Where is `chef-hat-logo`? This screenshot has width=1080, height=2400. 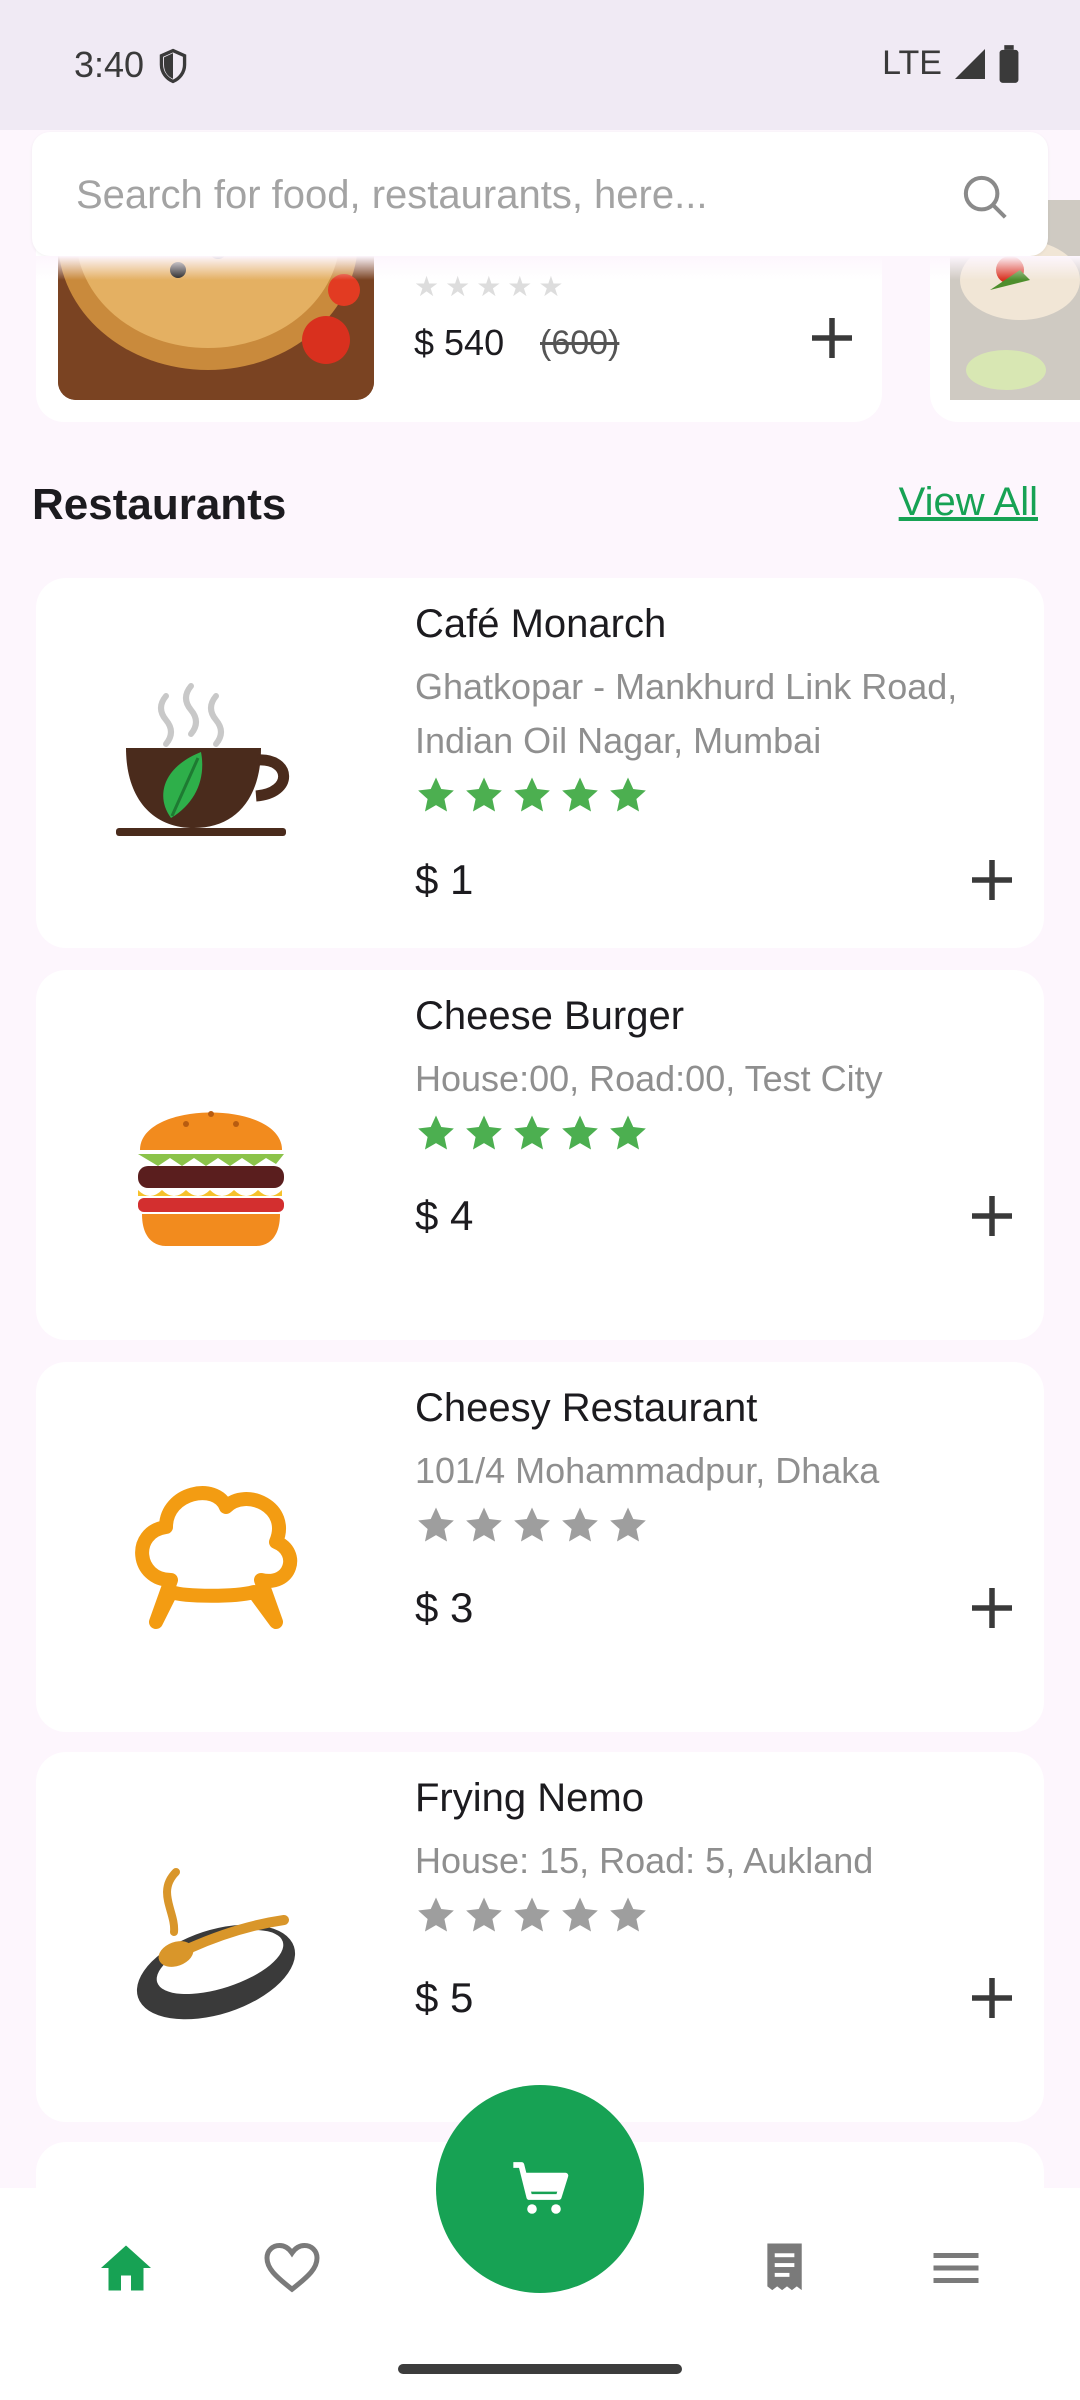 chef-hat-logo is located at coordinates (216, 1557).